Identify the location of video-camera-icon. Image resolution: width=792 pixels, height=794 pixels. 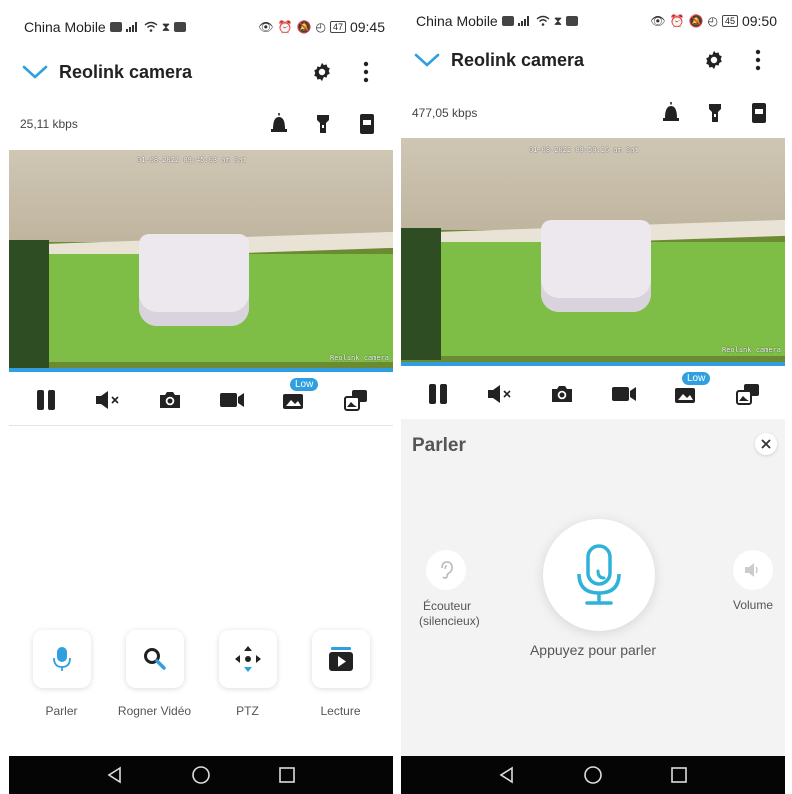
(232, 400).